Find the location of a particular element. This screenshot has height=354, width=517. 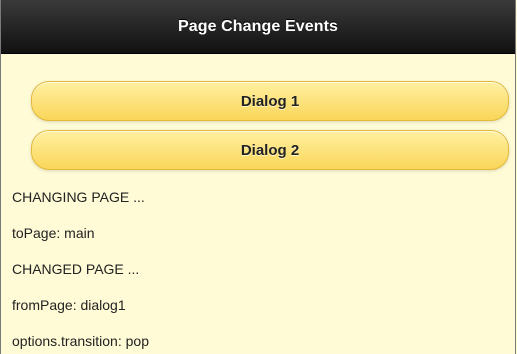

page-title: Page Change Events is located at coordinates (258, 26).